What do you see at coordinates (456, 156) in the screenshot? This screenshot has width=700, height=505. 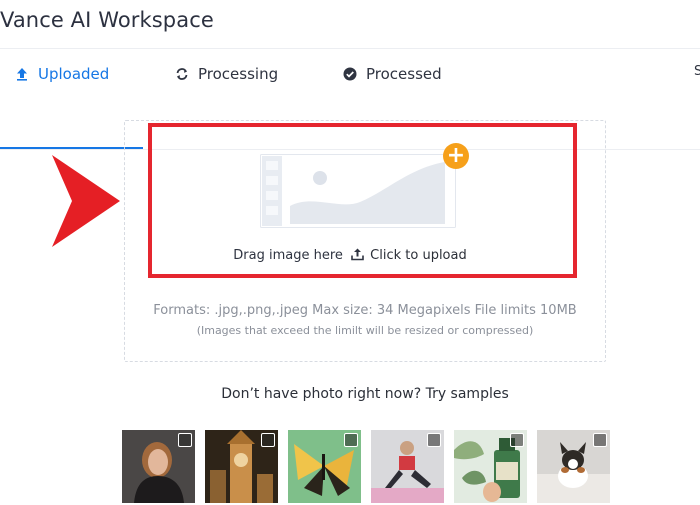 I see `add-plus-icon: +` at bounding box center [456, 156].